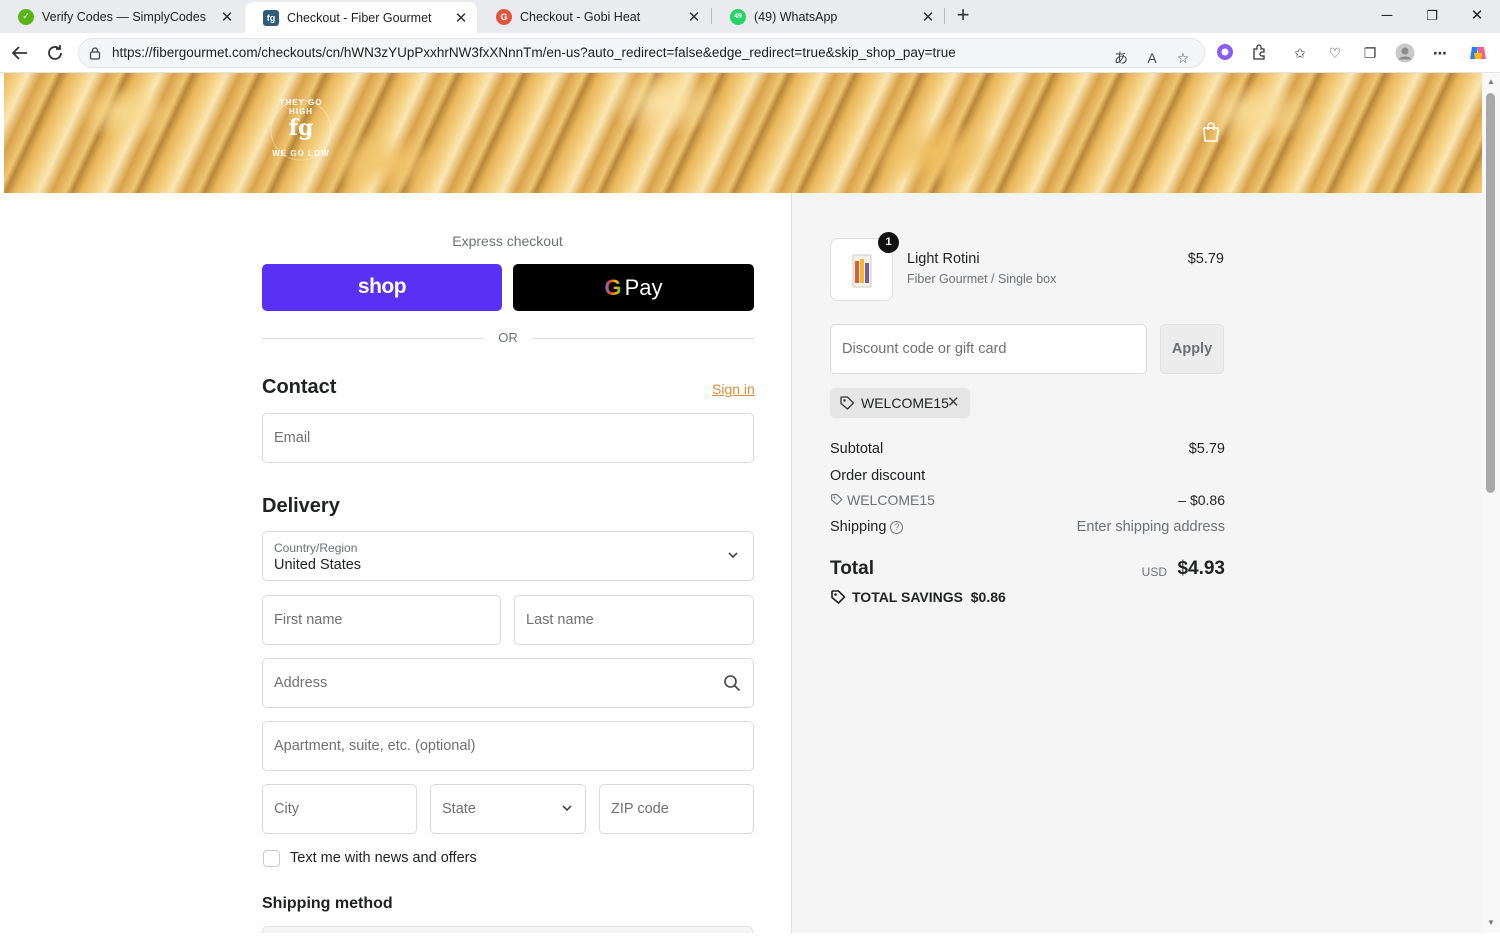  I want to click on subtotal-label: Subtotal, so click(857, 449).